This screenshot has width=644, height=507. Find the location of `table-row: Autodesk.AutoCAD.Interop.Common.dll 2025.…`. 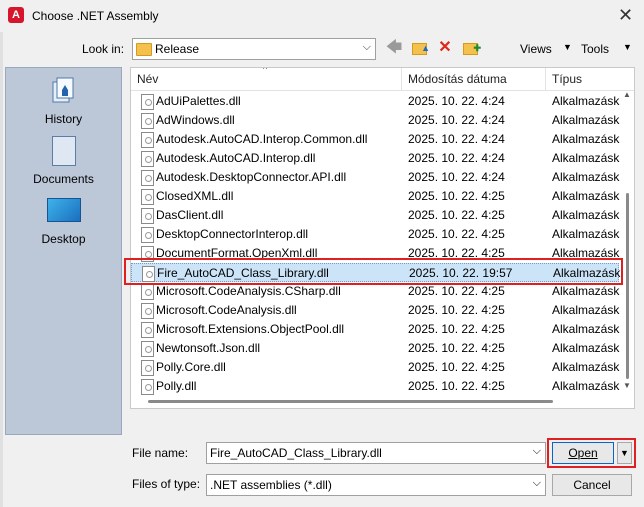

table-row: Autodesk.AutoCAD.Interop.Common.dll 2025.… is located at coordinates (375, 139).